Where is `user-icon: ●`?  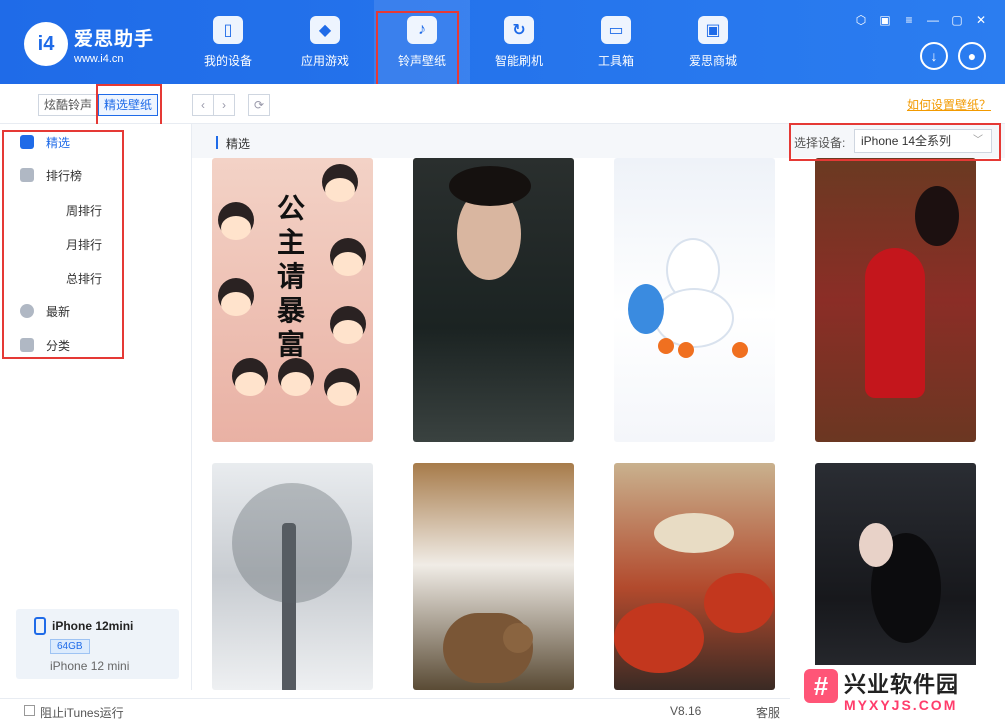 user-icon: ● is located at coordinates (972, 56).